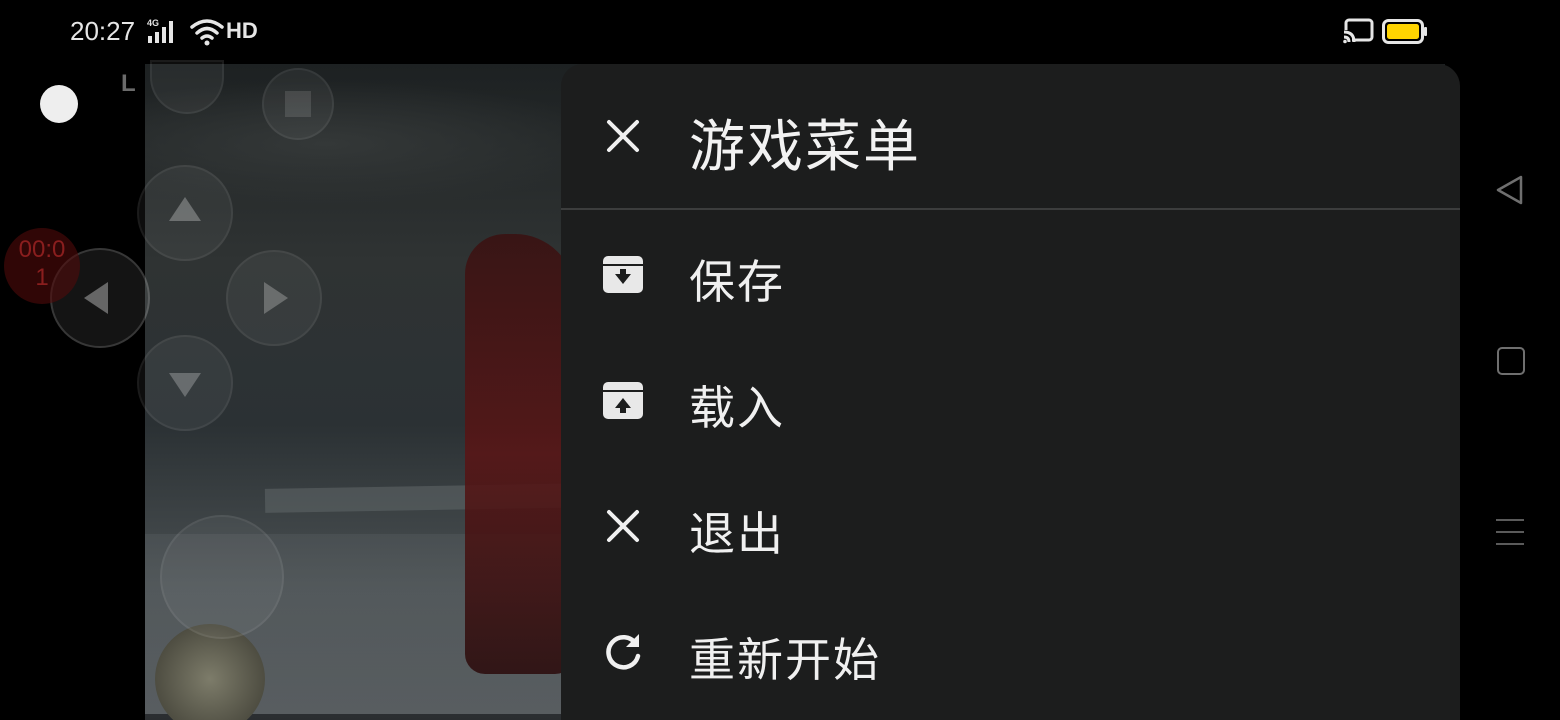 Image resolution: width=1560 pixels, height=720 pixels. Describe the element at coordinates (153, 23) in the screenshot. I see `network-type-label: 4G` at that location.